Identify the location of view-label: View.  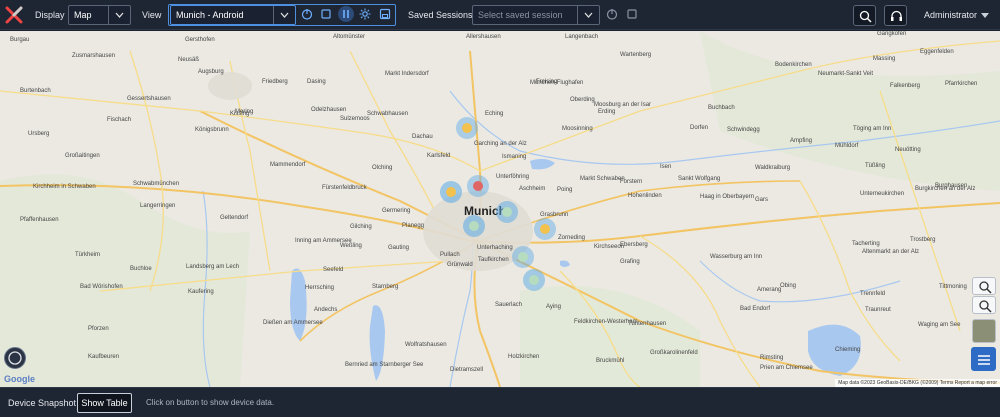
(152, 15).